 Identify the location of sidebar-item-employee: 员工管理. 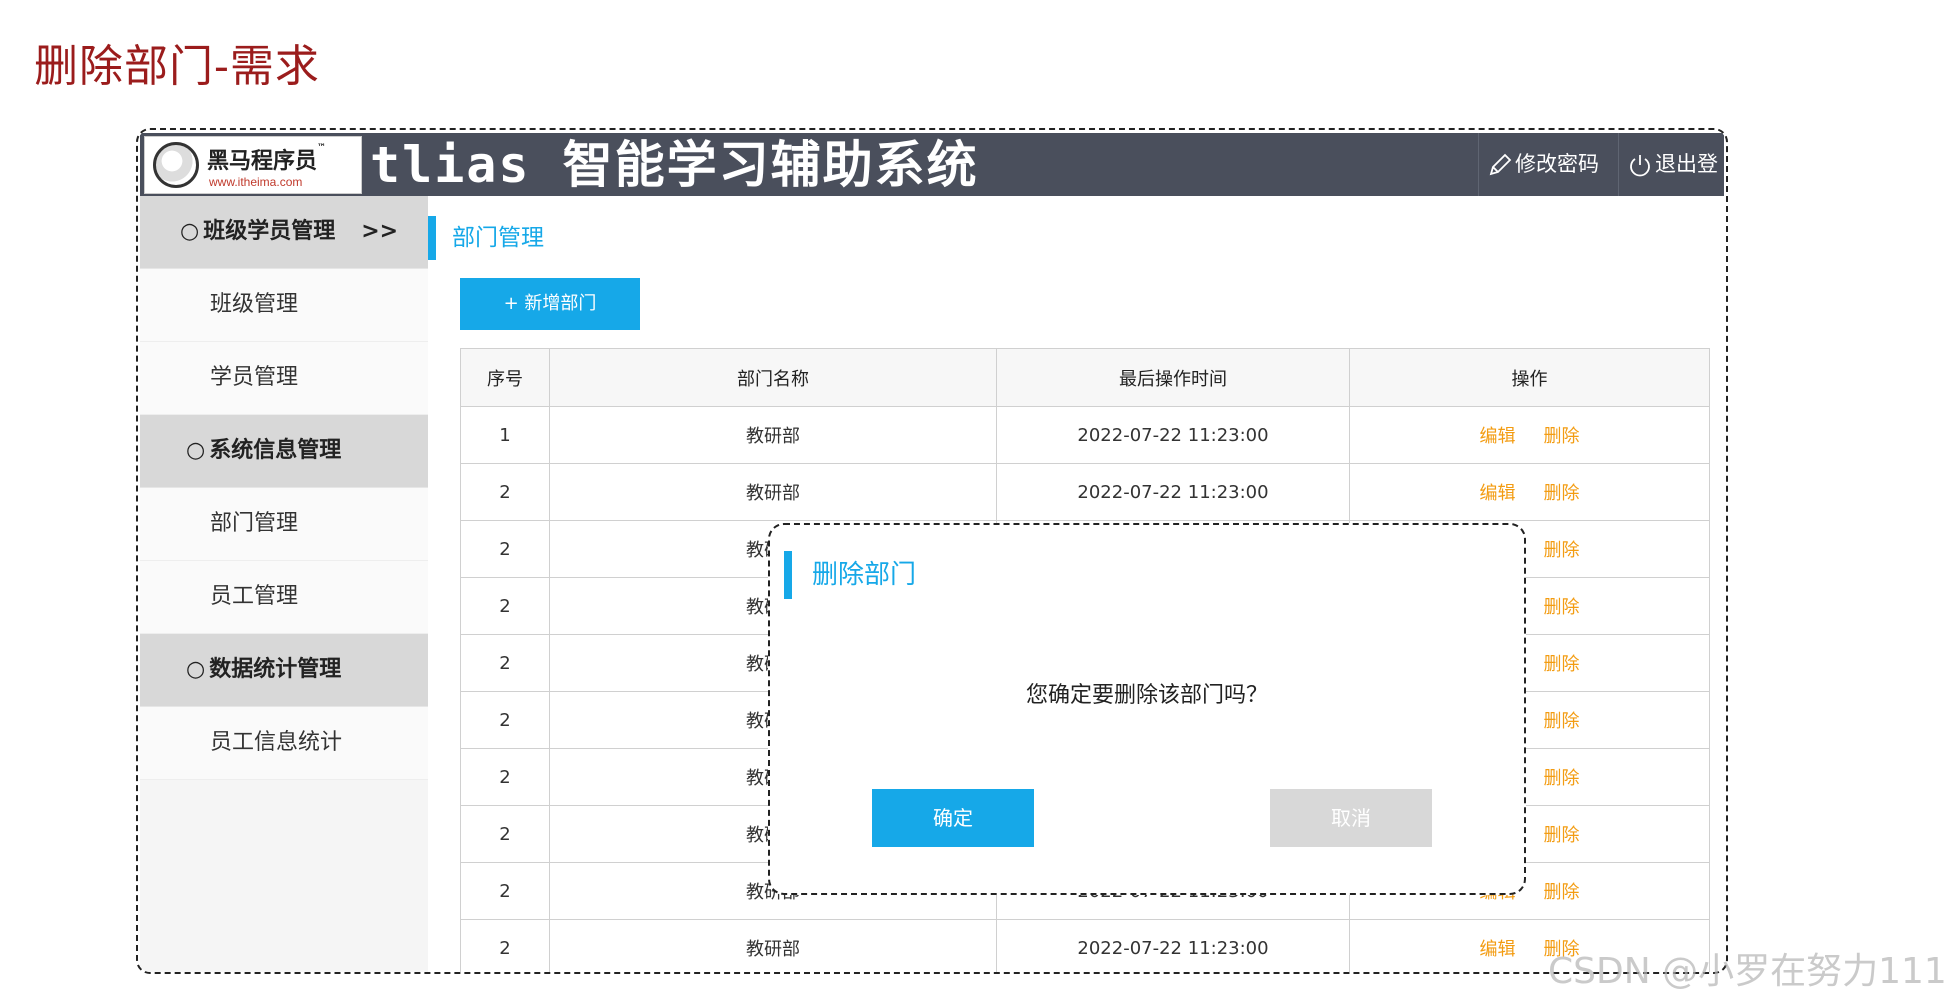
(284, 597).